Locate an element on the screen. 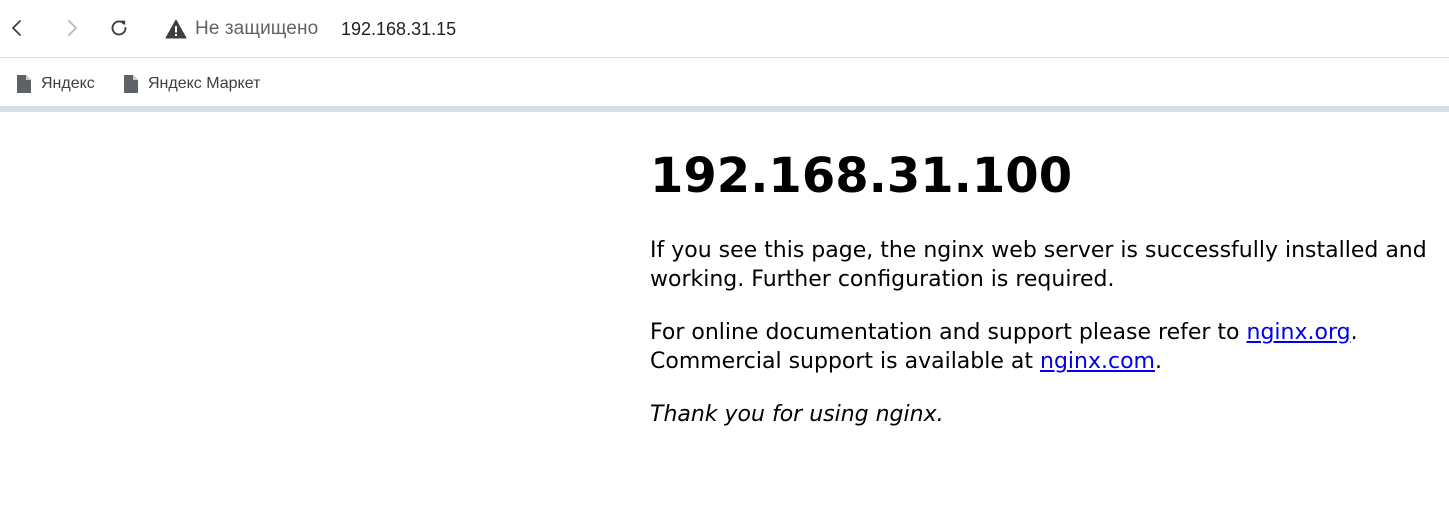 The width and height of the screenshot is (1449, 523). back-button is located at coordinates (17, 28).